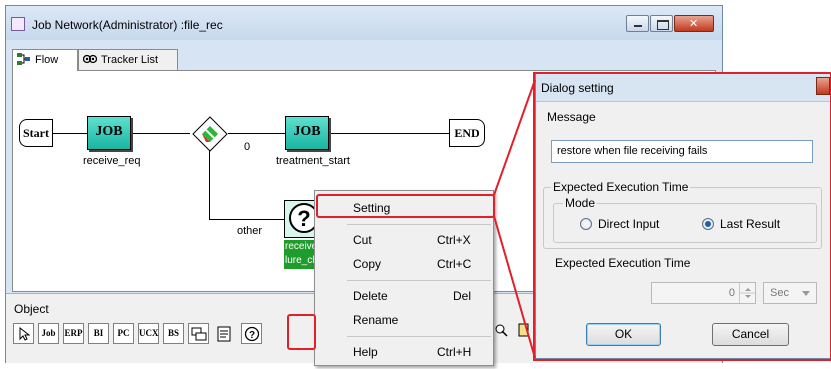 This screenshot has height=369, width=831. I want to click on end-node: END, so click(467, 133).